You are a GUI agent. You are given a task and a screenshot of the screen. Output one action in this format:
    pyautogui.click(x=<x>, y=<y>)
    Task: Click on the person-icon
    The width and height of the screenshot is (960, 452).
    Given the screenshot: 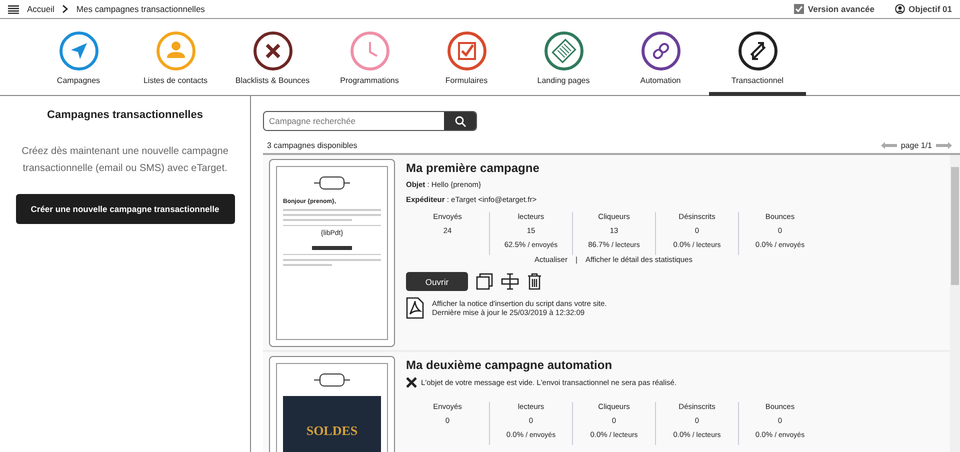 What is the action you would take?
    pyautogui.click(x=176, y=51)
    